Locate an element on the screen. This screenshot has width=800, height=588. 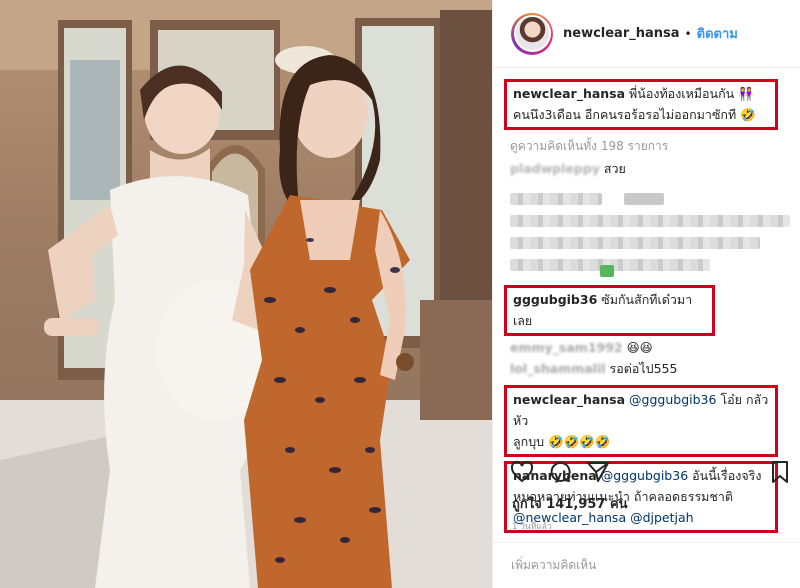
comment-item: lol_shammalil รอต่อไป555 is located at coordinates (653, 368).